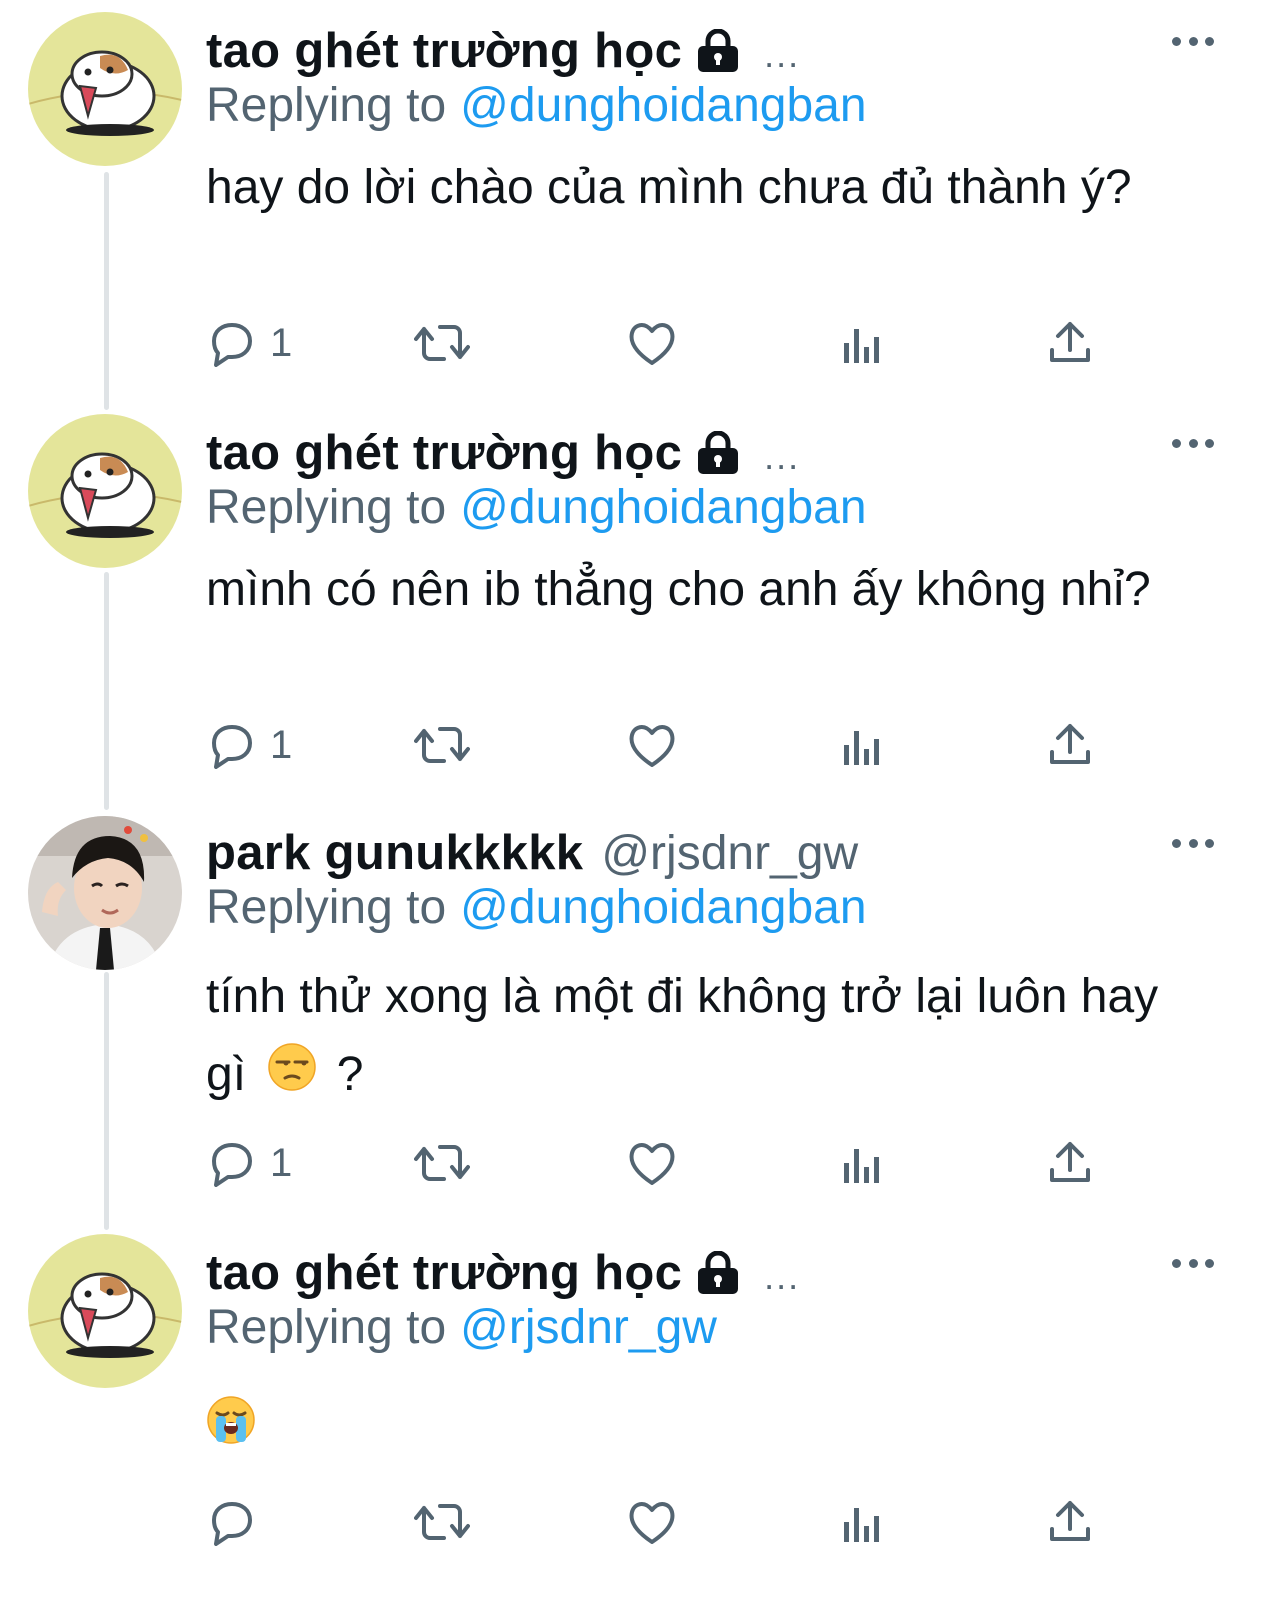 The width and height of the screenshot is (1284, 1604). I want to click on replying-to: Replying to @rjsdnr_gw, so click(461, 1327).